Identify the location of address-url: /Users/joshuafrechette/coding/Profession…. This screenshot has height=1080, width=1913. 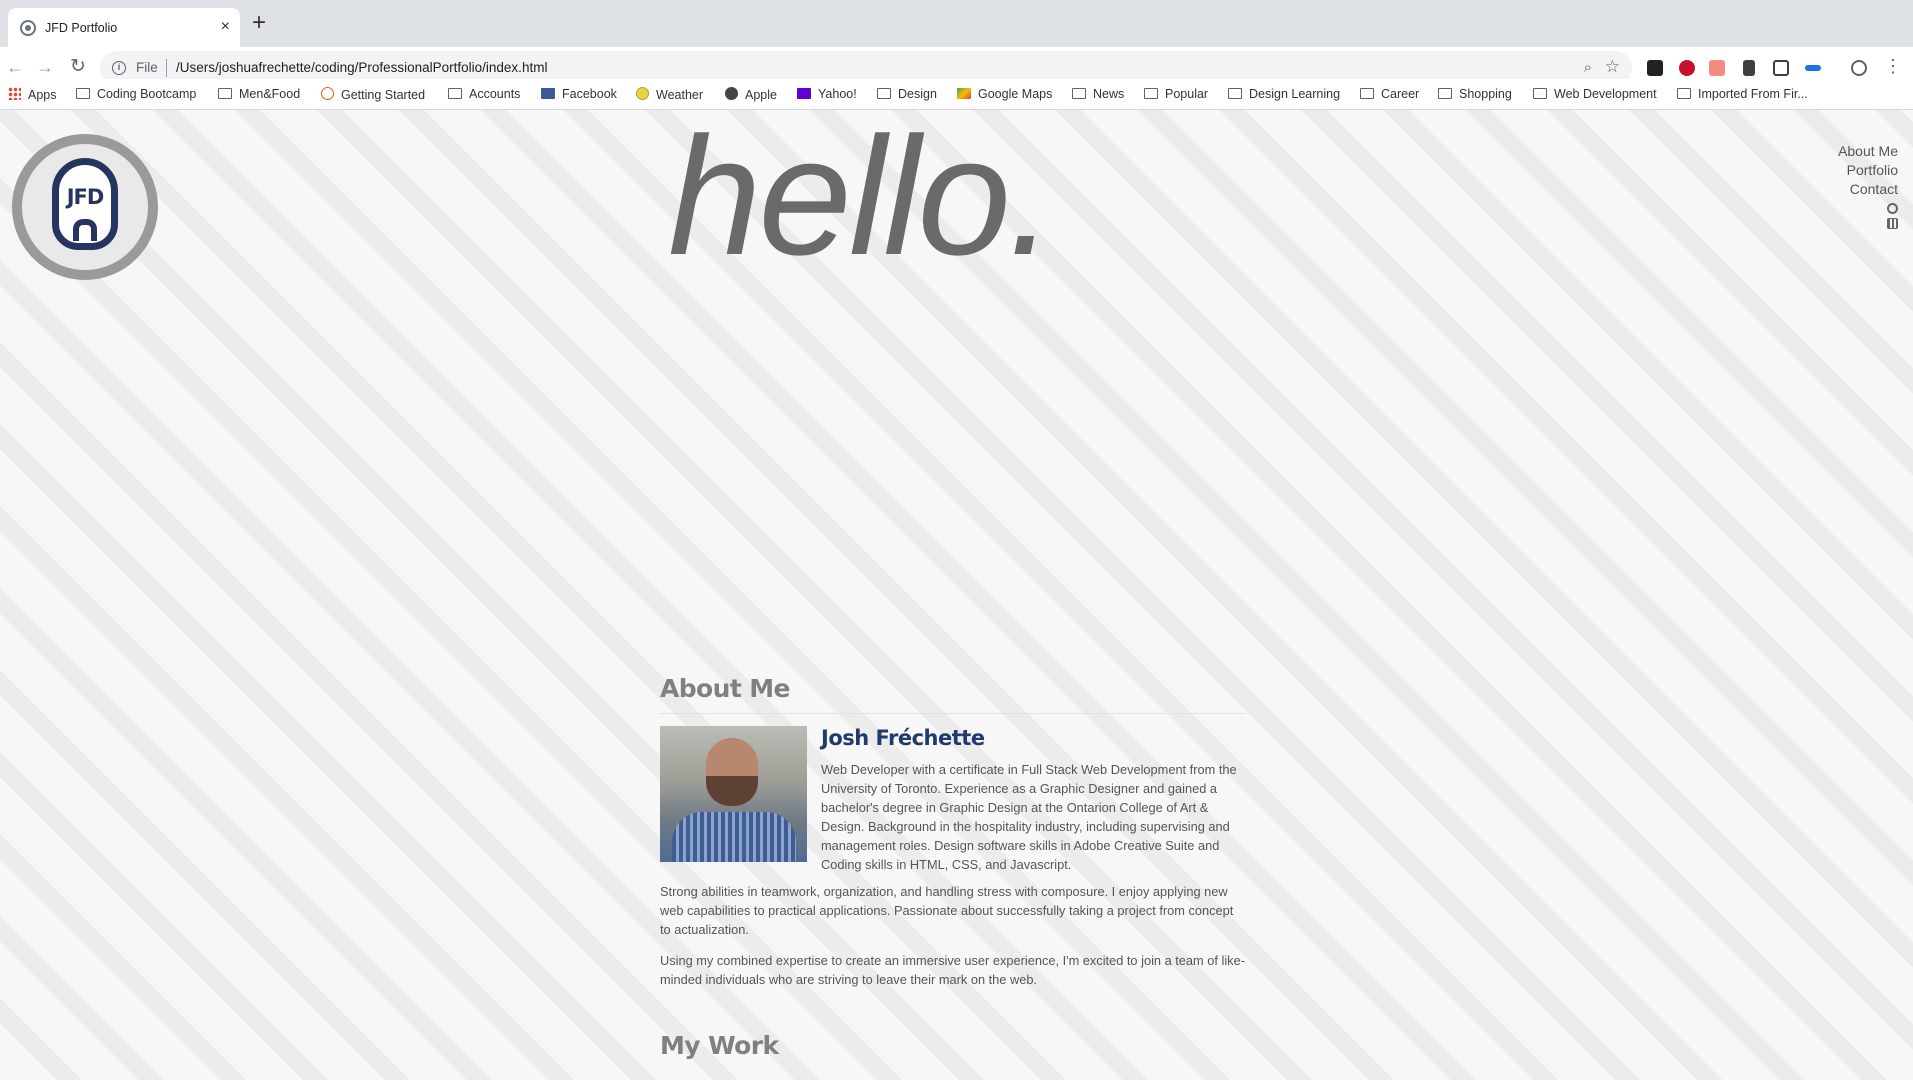
(361, 67).